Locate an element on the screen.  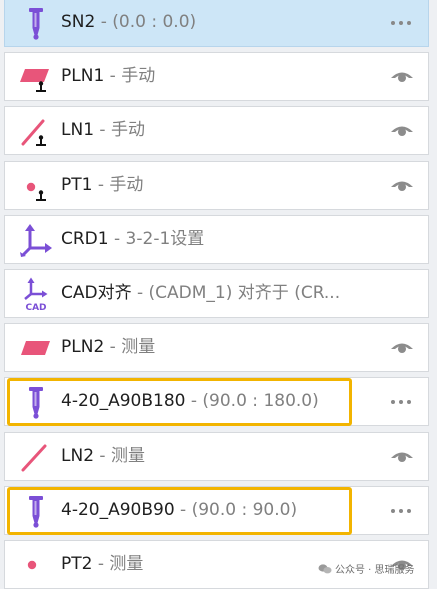
feature-name: LN2 is located at coordinates (78, 456).